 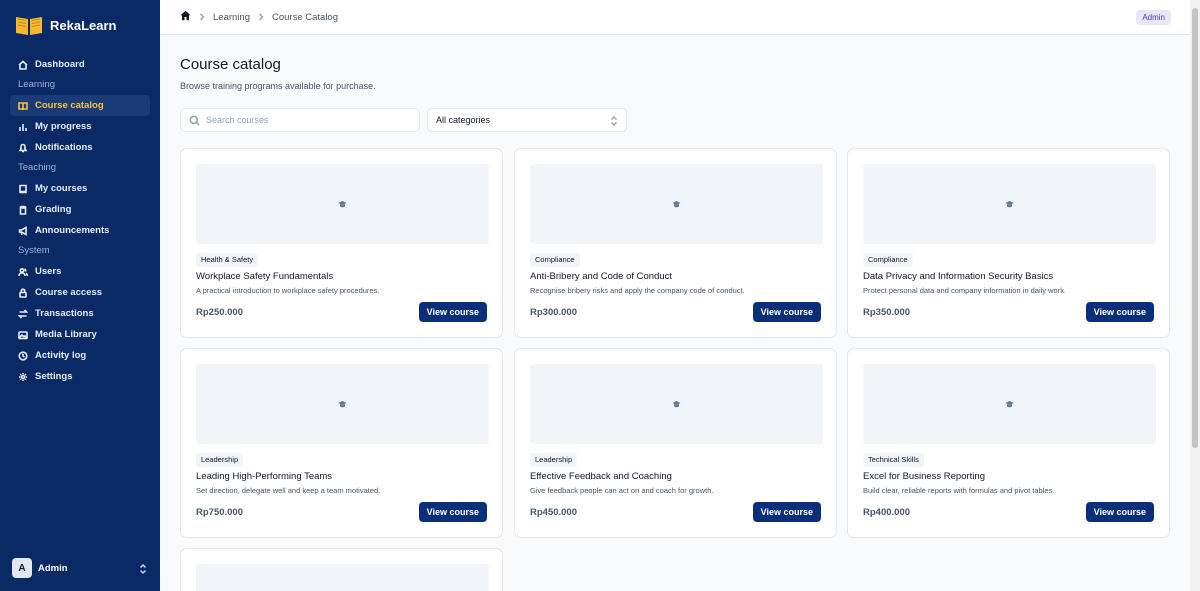 What do you see at coordinates (36, 84) in the screenshot?
I see `nav-section-learning: Learning` at bounding box center [36, 84].